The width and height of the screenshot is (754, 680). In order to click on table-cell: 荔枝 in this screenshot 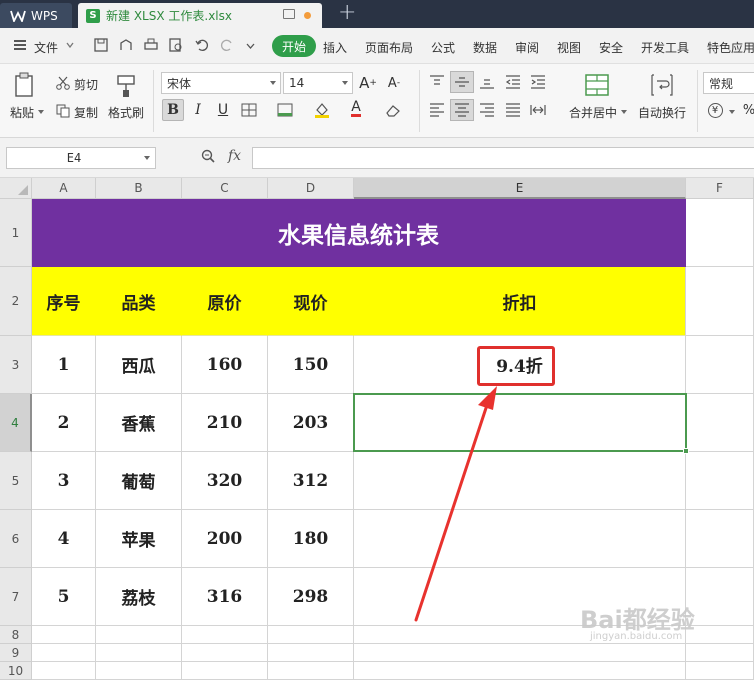, I will do `click(139, 597)`.